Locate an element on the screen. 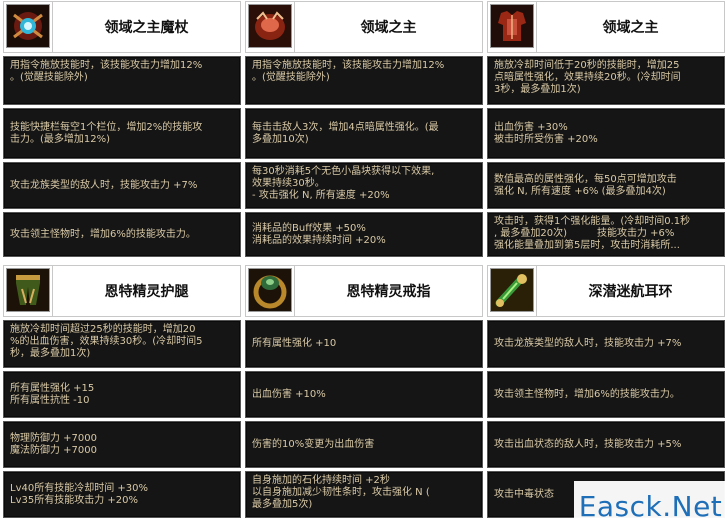 This screenshot has width=727, height=531. shoulder-armor-icon is located at coordinates (270, 26).